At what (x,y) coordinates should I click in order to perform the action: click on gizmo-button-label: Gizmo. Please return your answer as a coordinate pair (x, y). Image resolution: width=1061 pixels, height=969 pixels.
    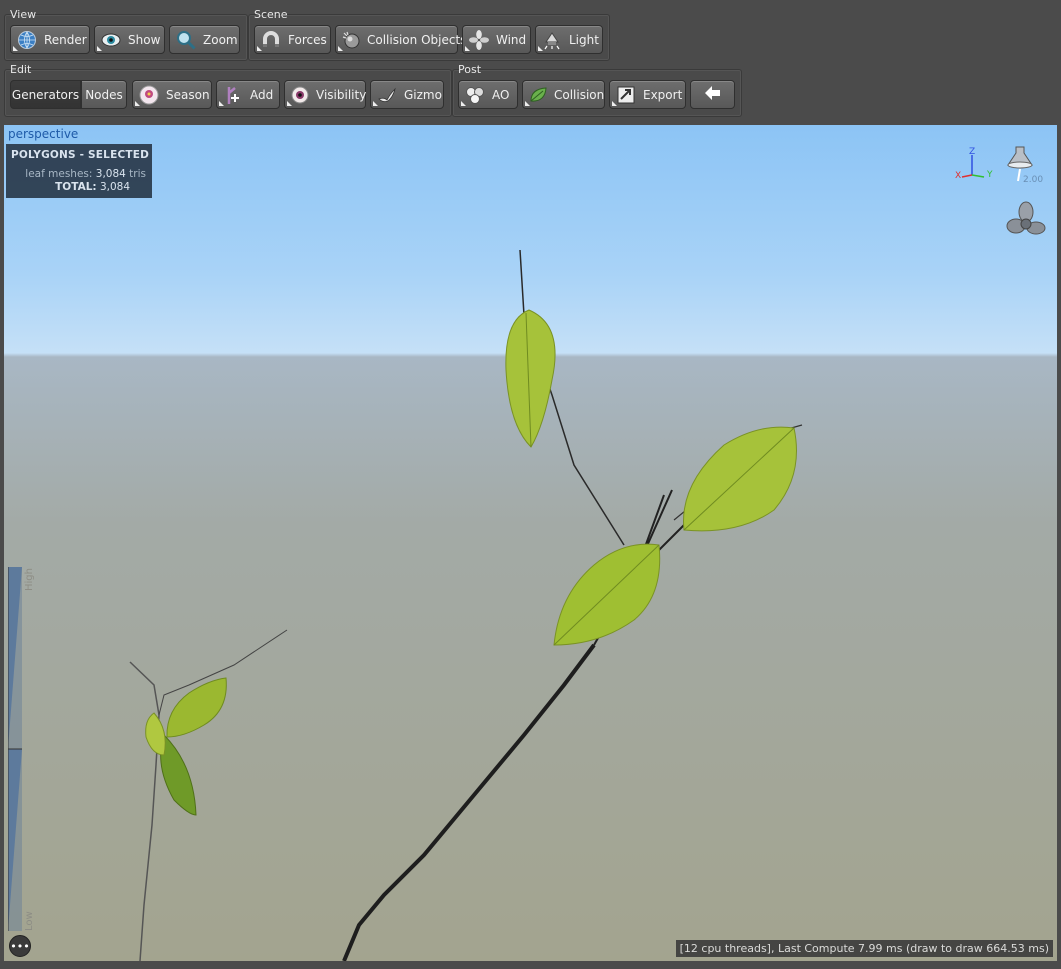
    Looking at the image, I should click on (423, 94).